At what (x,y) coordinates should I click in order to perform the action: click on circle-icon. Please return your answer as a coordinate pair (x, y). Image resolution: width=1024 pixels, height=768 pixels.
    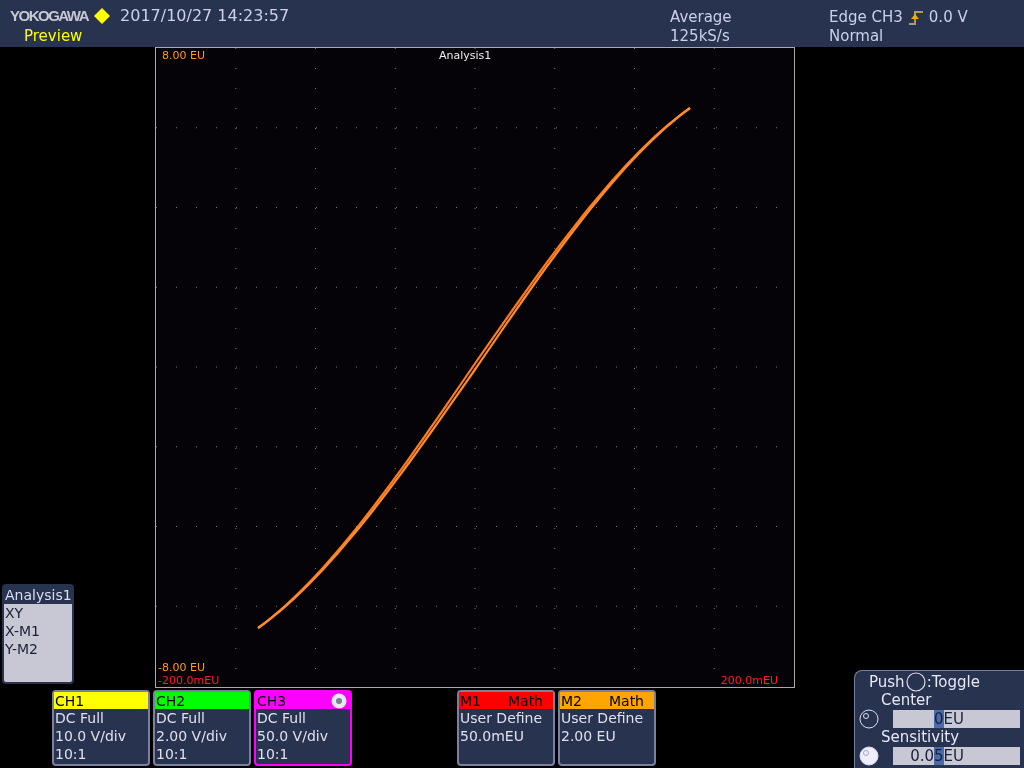
    Looking at the image, I should click on (915, 682).